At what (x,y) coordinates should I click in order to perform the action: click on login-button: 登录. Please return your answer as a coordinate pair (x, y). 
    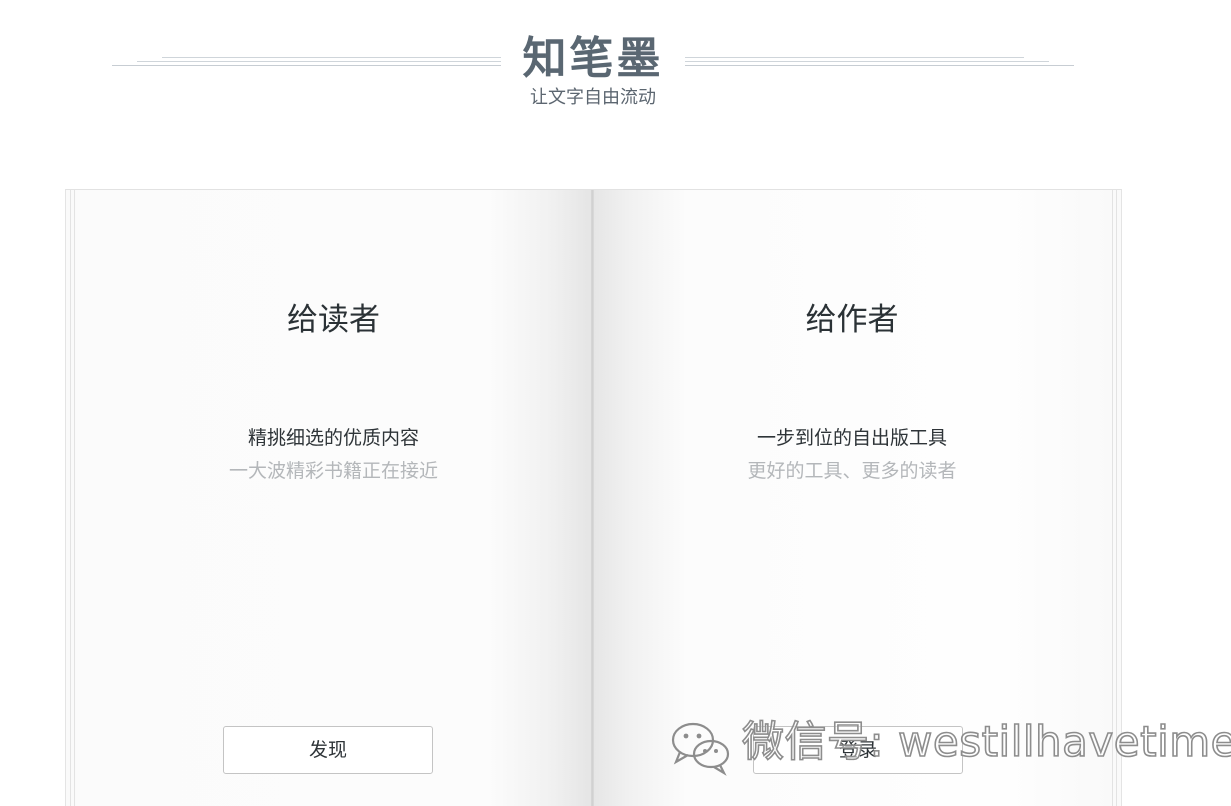
    Looking at the image, I should click on (858, 750).